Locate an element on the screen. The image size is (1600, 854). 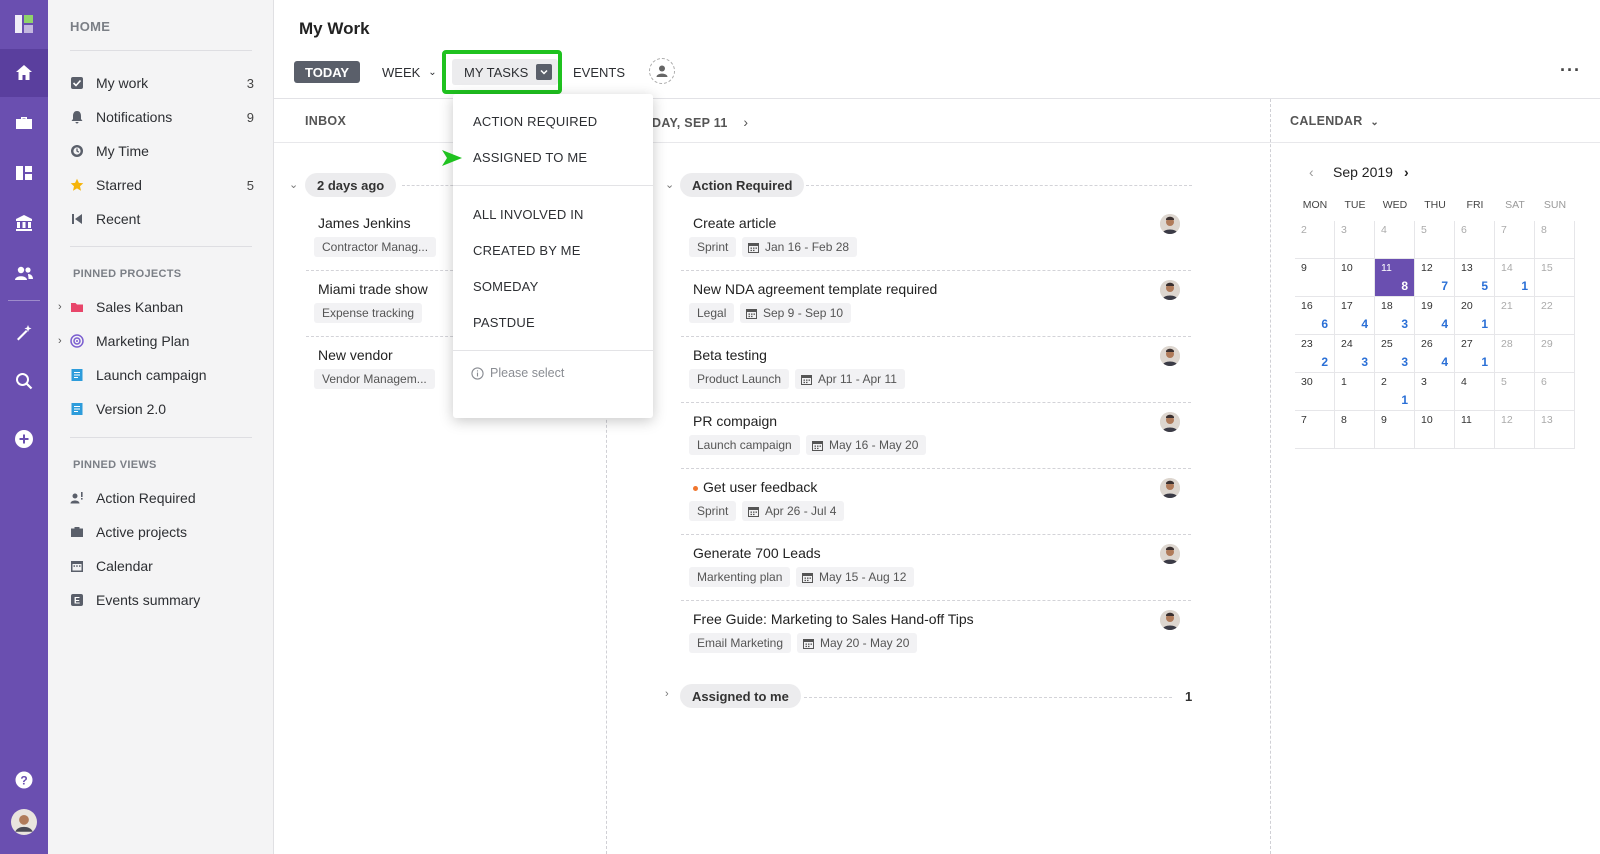
sidebar-view-action-required: Action Required is located at coordinates (162, 498).